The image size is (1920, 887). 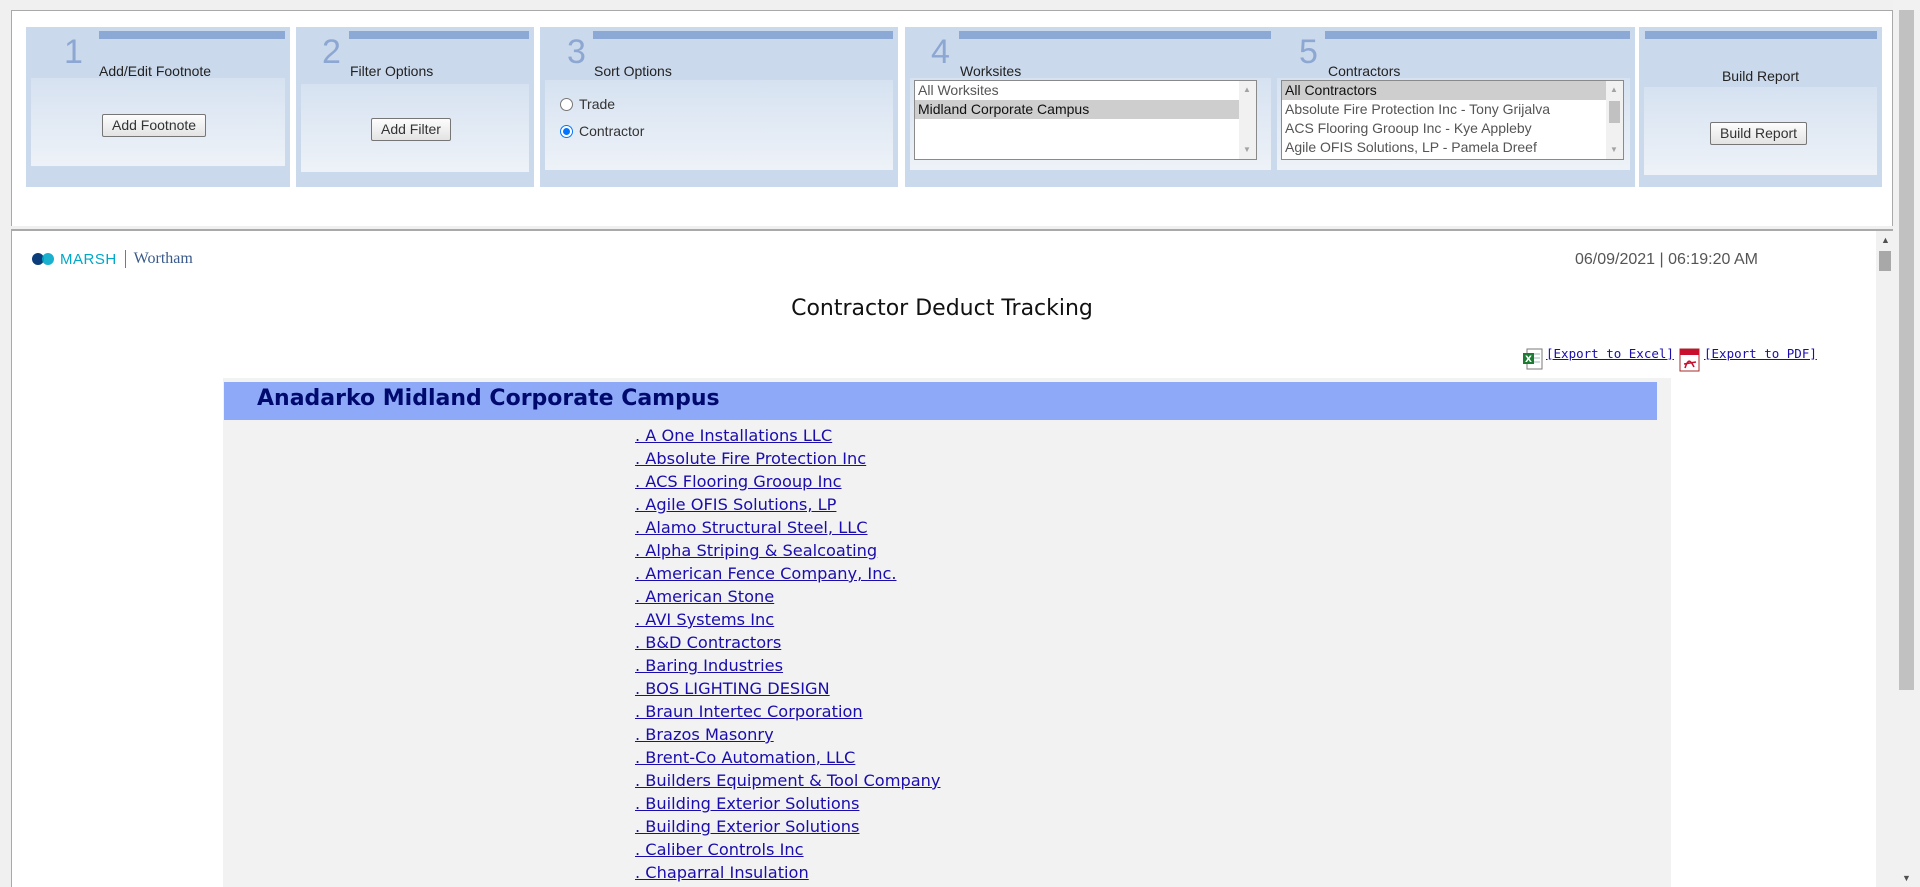 What do you see at coordinates (788, 482) in the screenshot?
I see `contractor-link: . ACS Flooring Grooup Inc` at bounding box center [788, 482].